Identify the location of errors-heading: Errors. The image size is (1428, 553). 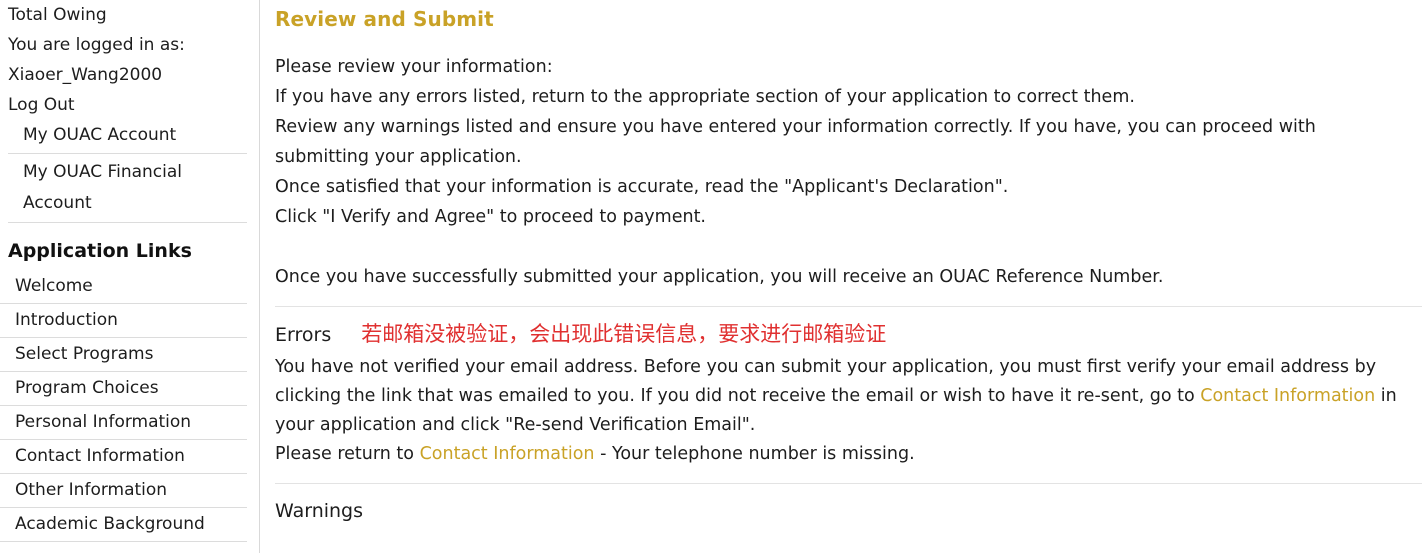
(303, 335).